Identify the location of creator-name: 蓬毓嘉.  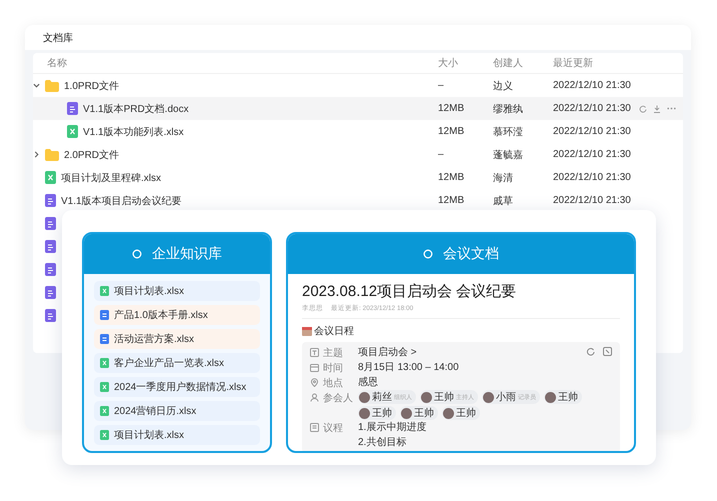
(508, 155).